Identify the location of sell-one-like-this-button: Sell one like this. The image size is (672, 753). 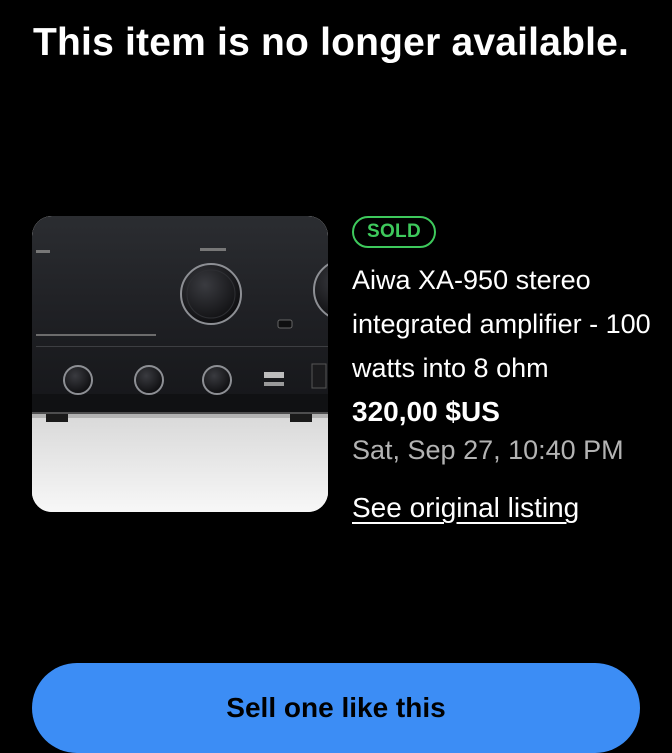
(336, 708).